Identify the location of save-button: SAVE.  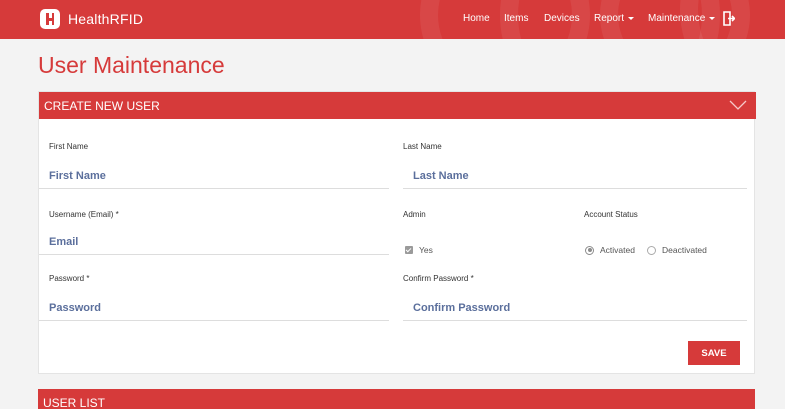
(714, 353).